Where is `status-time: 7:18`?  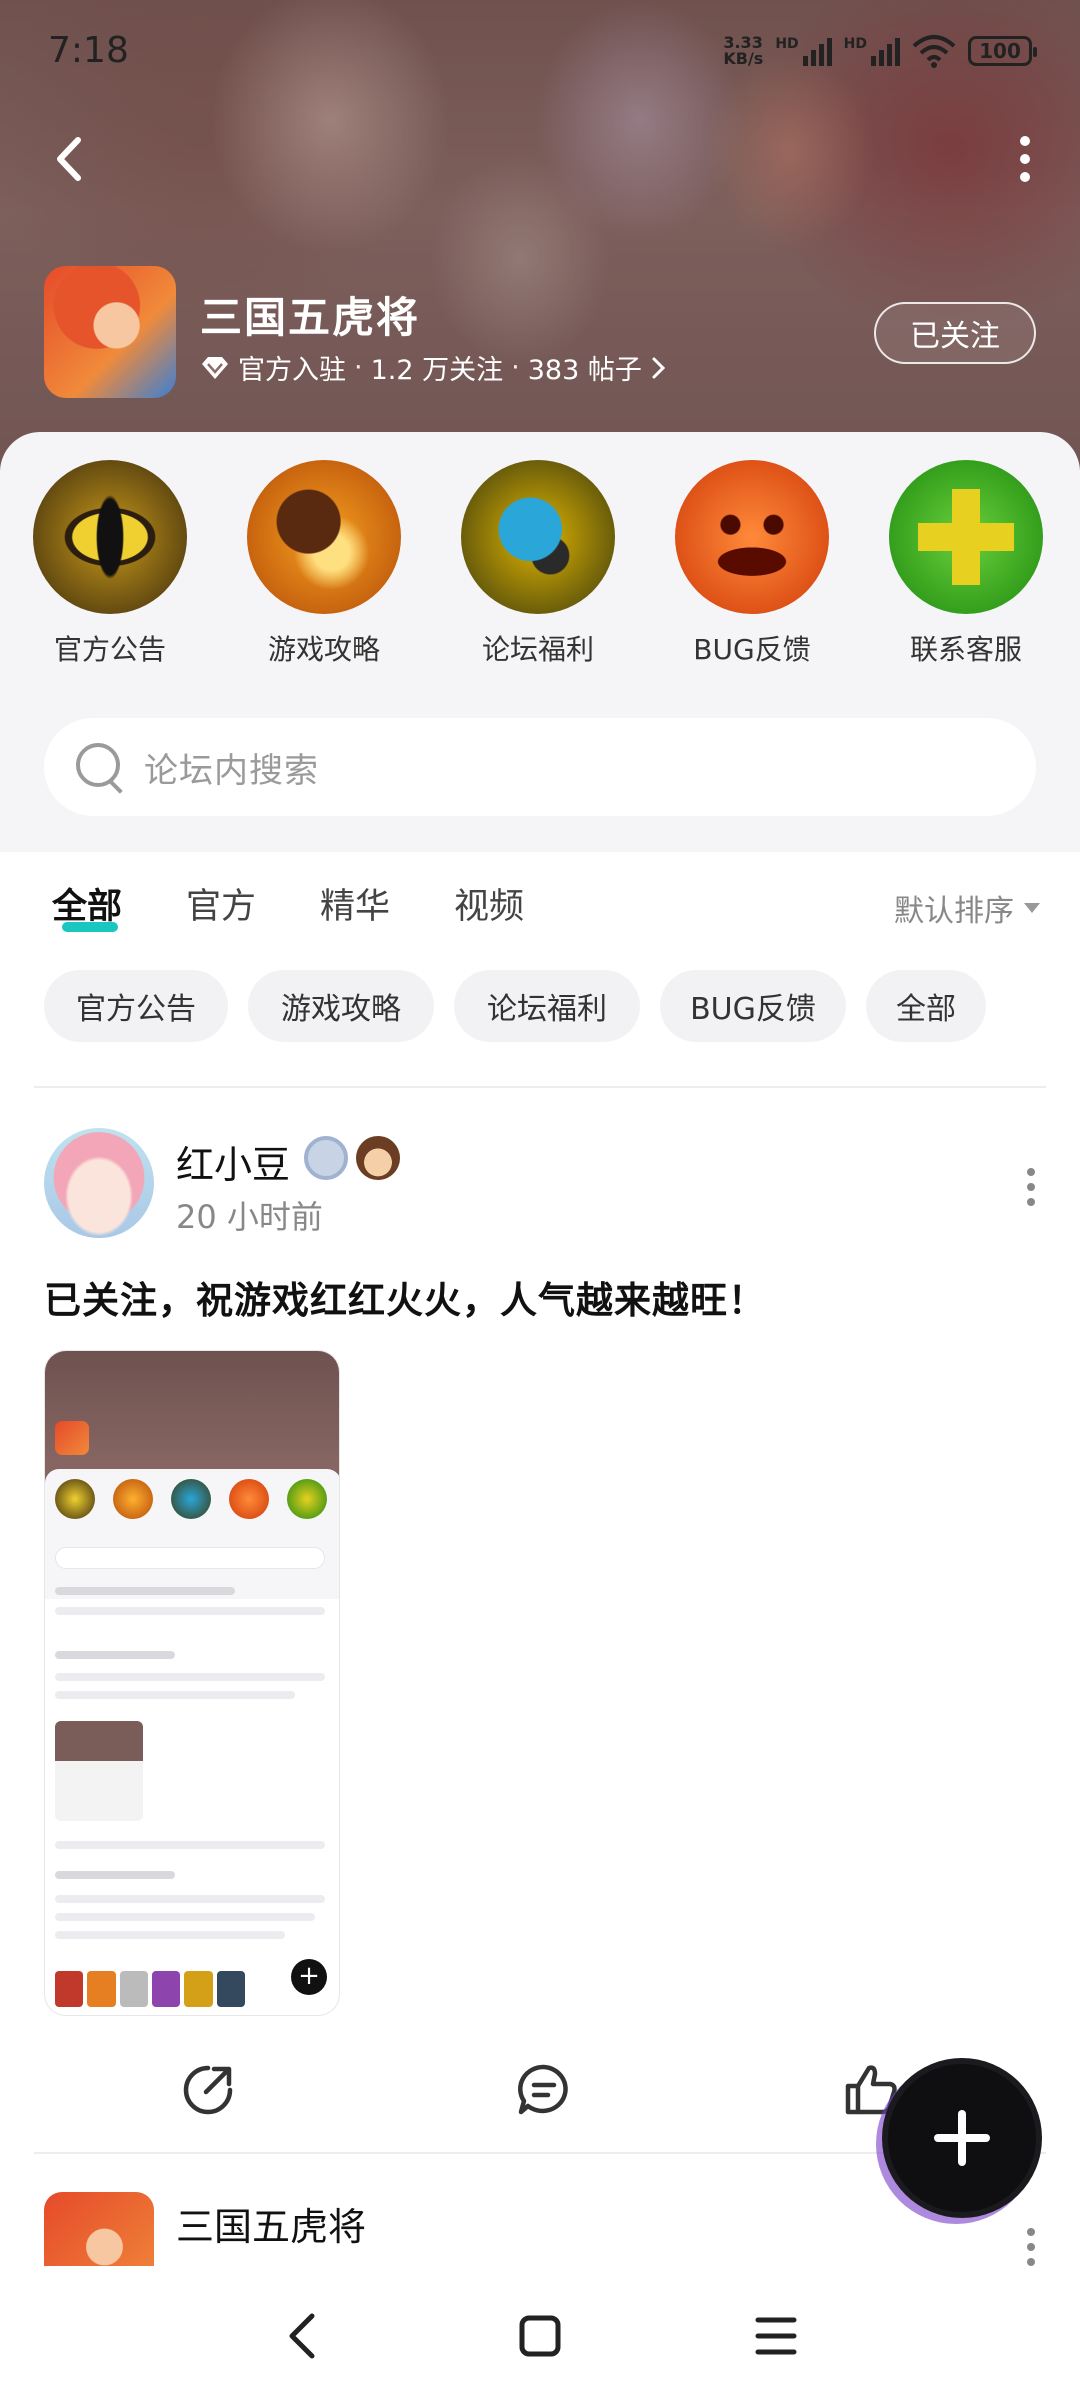 status-time: 7:18 is located at coordinates (88, 50).